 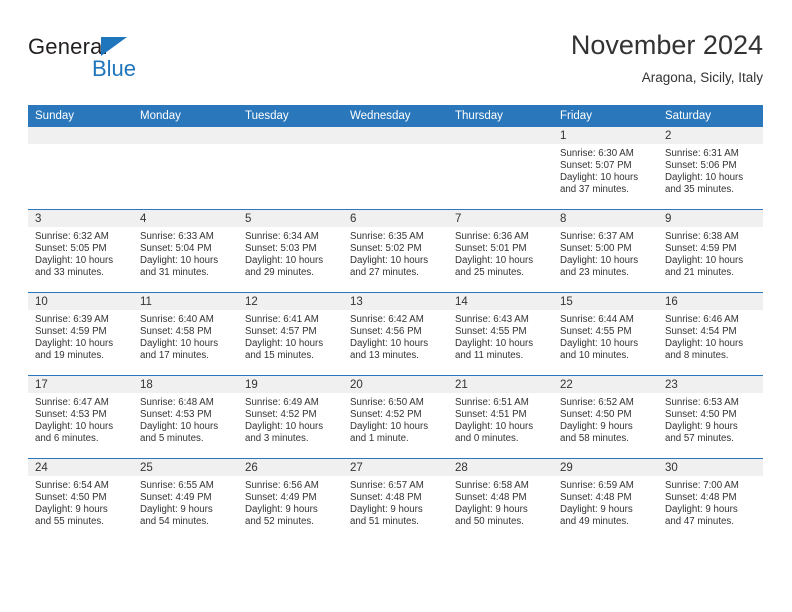 What do you see at coordinates (176, 415) in the screenshot?
I see `sunset-text: Sunset: 4:53 PM` at bounding box center [176, 415].